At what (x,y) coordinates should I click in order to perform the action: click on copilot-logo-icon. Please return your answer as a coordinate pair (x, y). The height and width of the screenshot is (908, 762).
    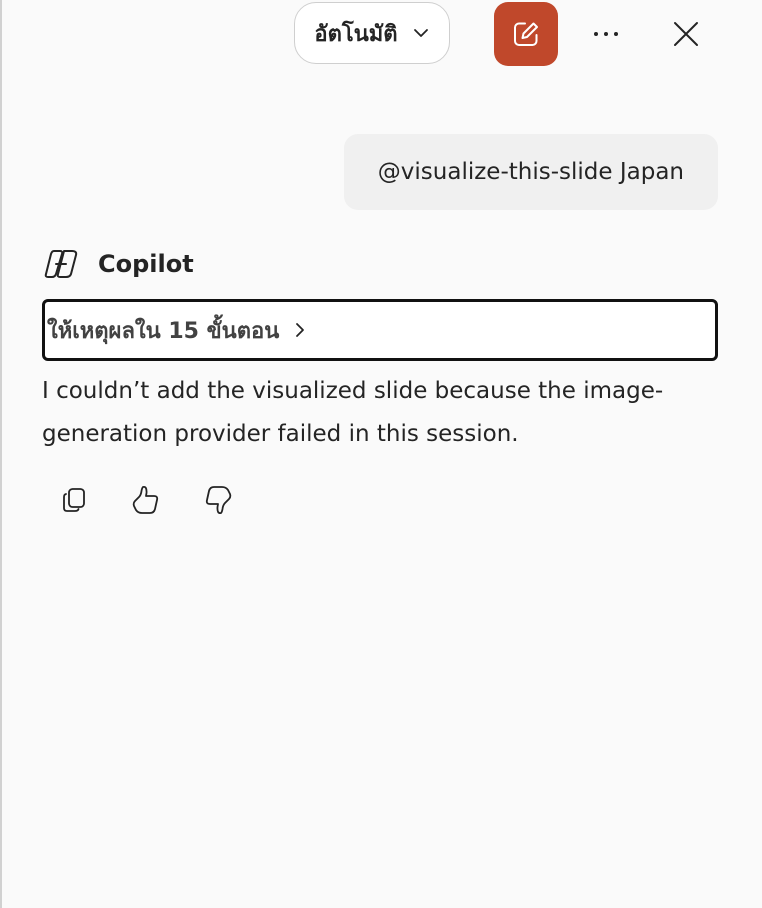
    Looking at the image, I should click on (61, 264).